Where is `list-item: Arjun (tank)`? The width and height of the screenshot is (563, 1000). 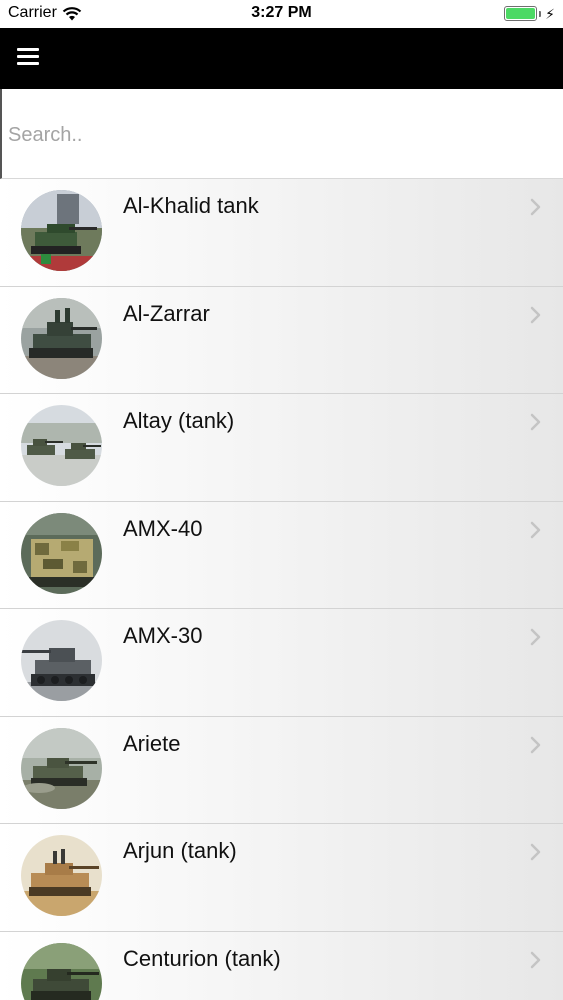
list-item: Arjun (tank) is located at coordinates (281, 878).